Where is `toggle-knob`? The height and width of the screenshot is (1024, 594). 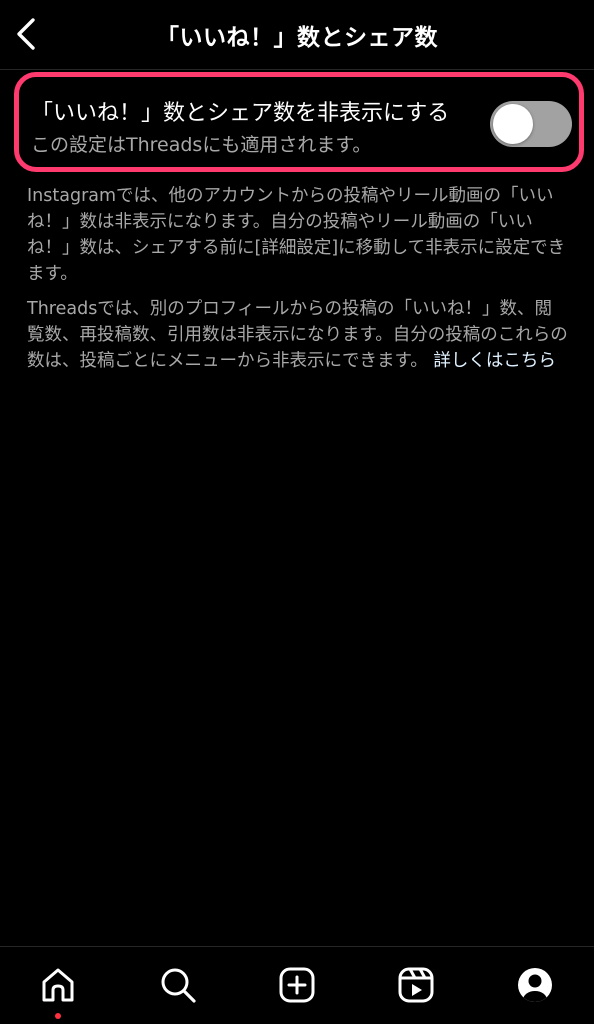 toggle-knob is located at coordinates (513, 124).